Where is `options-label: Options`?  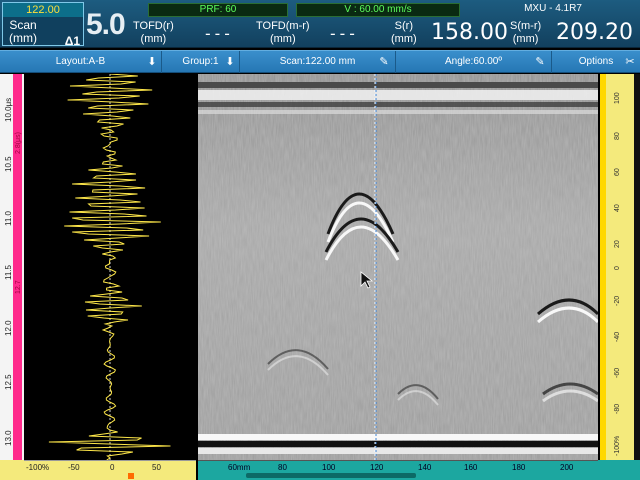 options-label: Options is located at coordinates (596, 61).